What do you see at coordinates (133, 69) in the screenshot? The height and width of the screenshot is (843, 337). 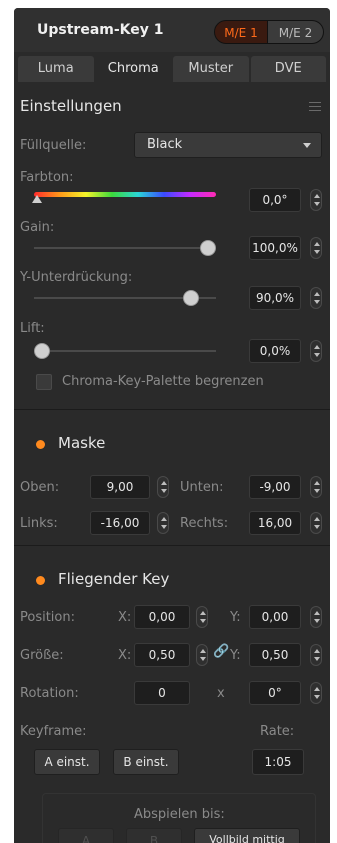 I see `tab-chroma: Chroma` at bounding box center [133, 69].